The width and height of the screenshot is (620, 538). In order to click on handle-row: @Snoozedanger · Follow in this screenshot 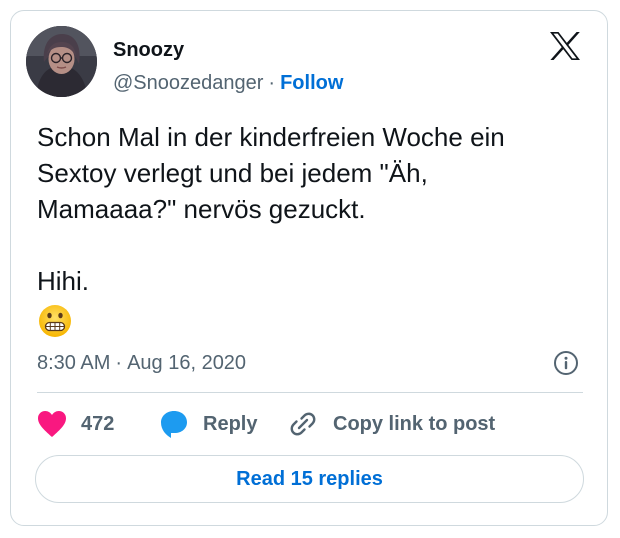, I will do `click(228, 83)`.